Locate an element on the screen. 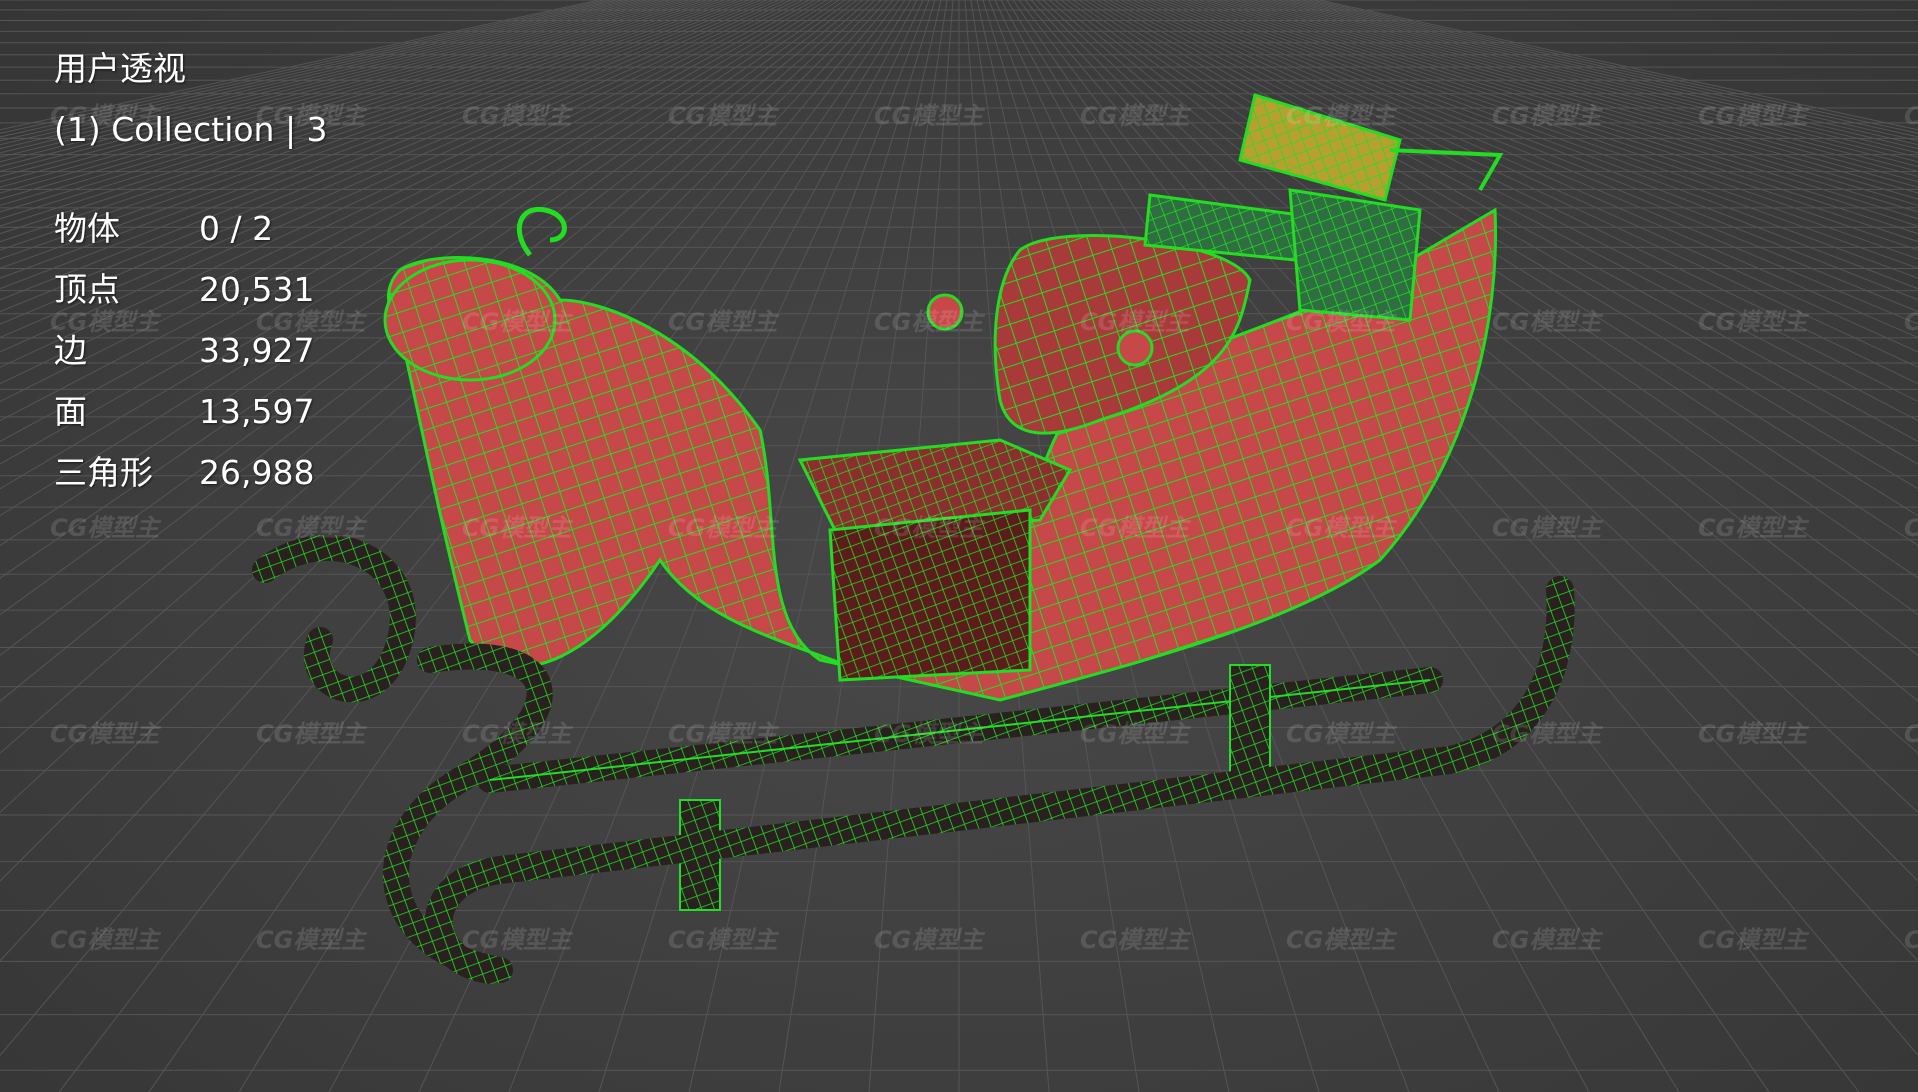 The height and width of the screenshot is (1092, 1918). stat-row-faces: 面 13,597 is located at coordinates (191, 411).